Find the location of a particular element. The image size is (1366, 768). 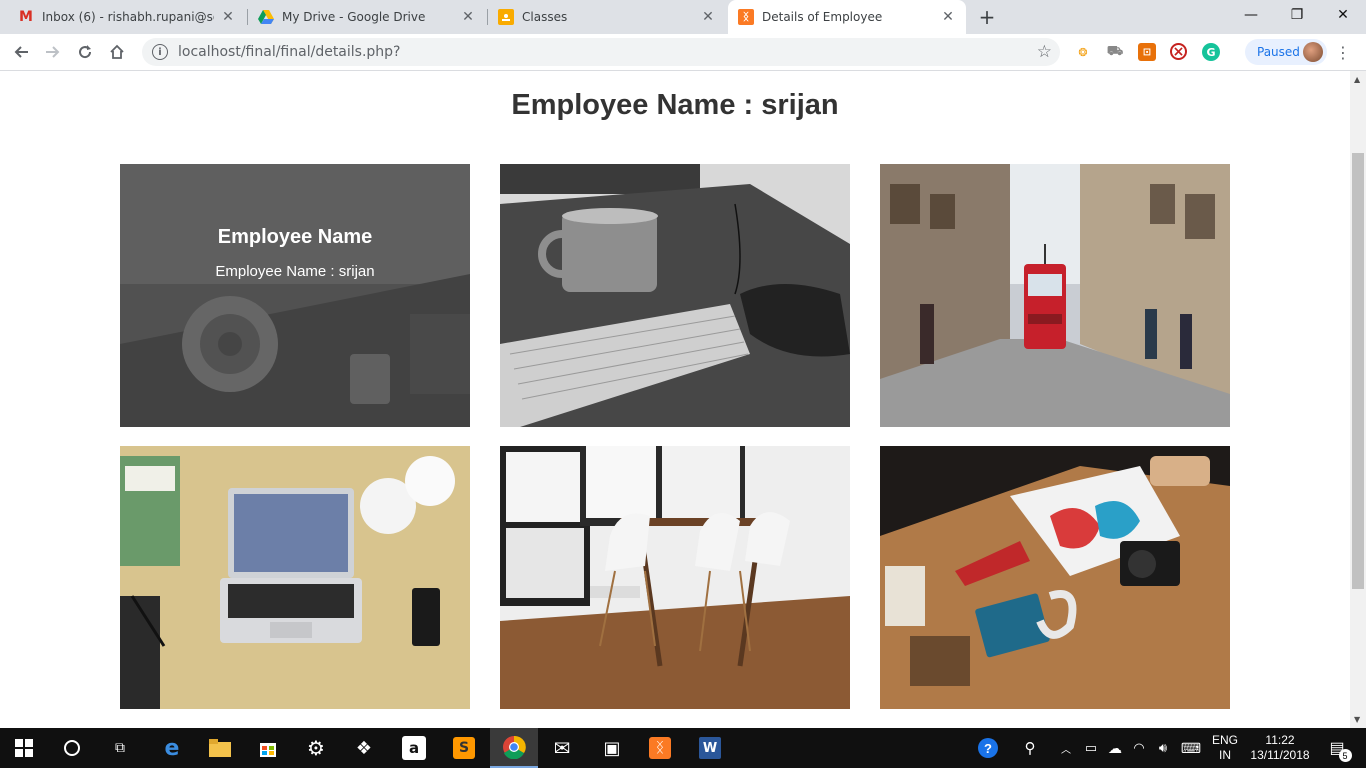

gallery-tile-1: Employee Name Employee Name : srijan is located at coordinates (295, 295).